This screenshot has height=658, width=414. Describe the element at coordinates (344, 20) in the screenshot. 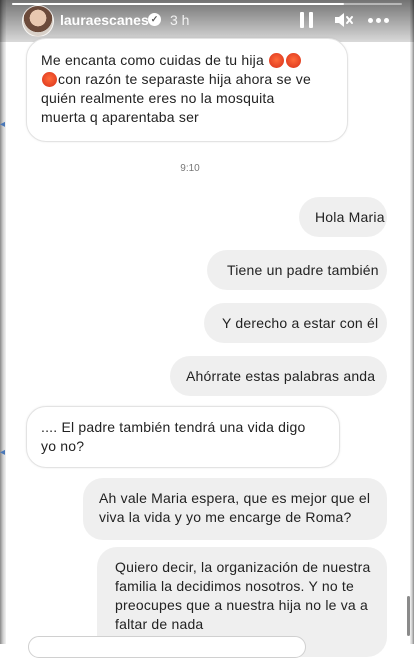

I see `mute-icon` at that location.